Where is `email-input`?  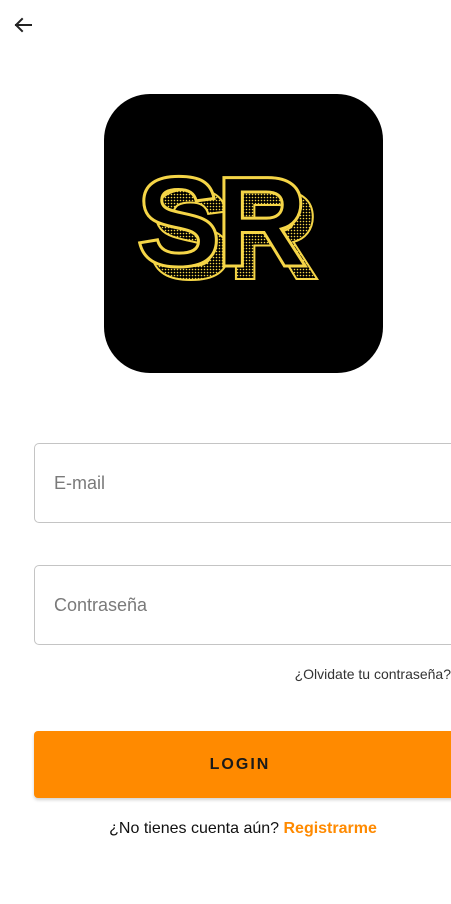 email-input is located at coordinates (243, 483).